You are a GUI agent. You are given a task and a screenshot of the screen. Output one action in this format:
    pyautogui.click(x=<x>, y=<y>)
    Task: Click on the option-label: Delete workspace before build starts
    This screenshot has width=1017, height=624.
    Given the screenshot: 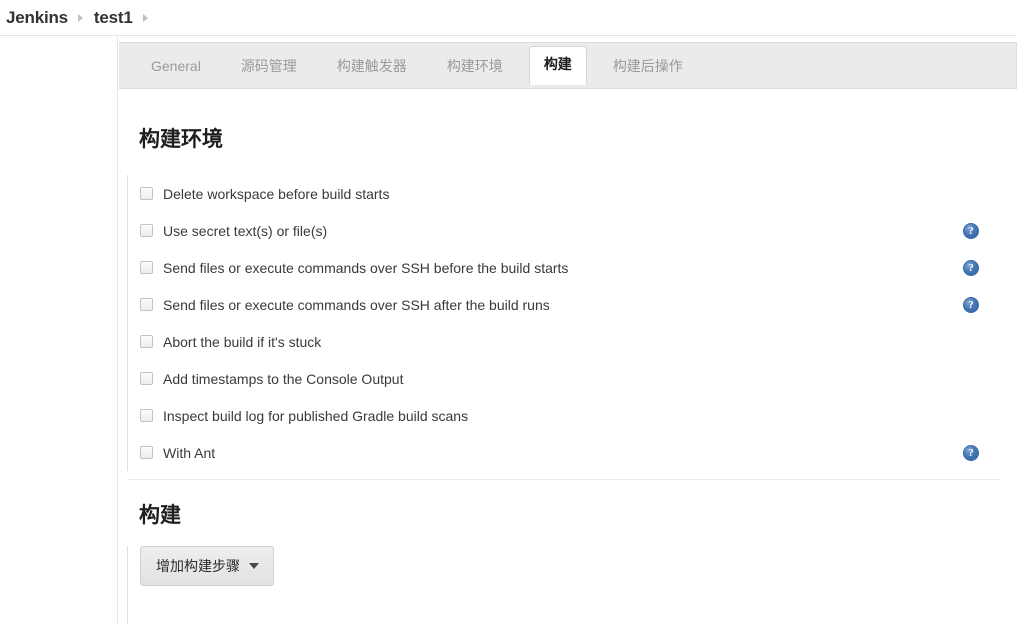 What is the action you would take?
    pyautogui.click(x=276, y=193)
    